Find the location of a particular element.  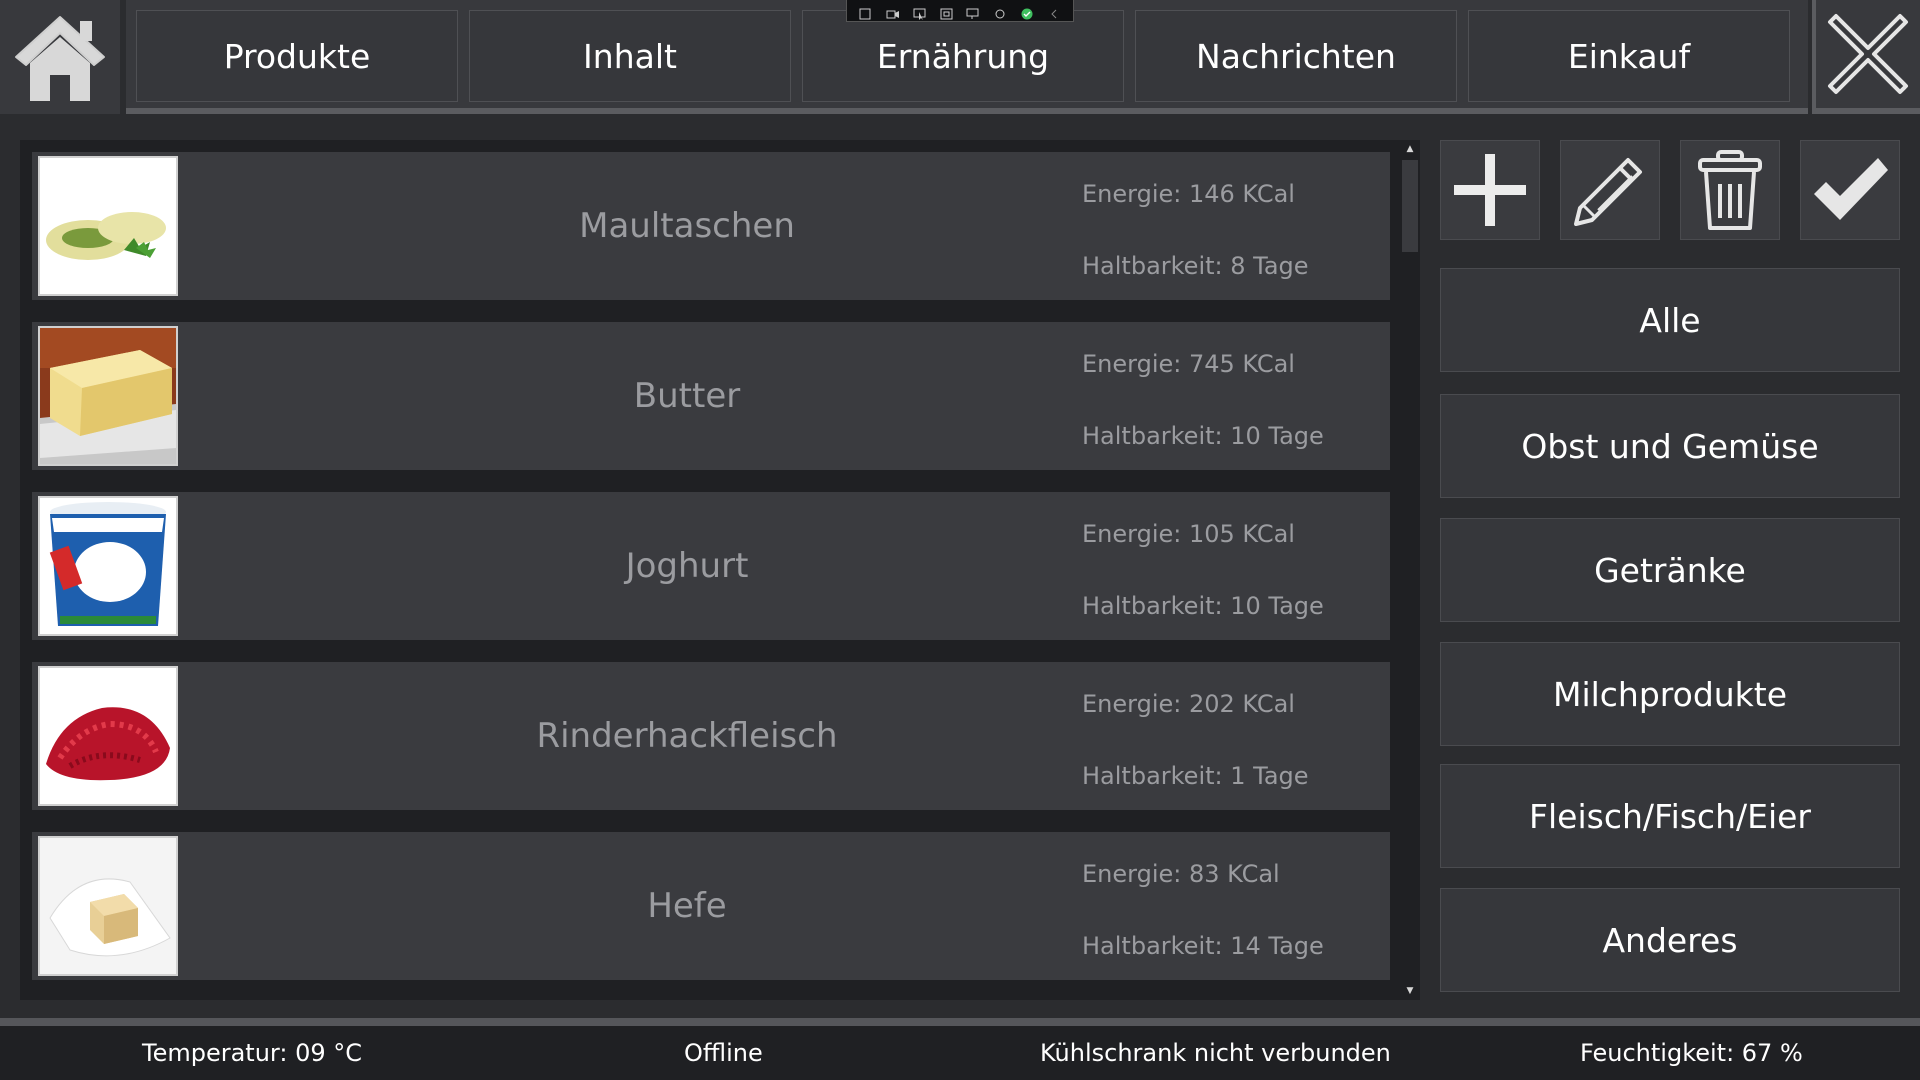

tab-label: Ernährung is located at coordinates (963, 56).